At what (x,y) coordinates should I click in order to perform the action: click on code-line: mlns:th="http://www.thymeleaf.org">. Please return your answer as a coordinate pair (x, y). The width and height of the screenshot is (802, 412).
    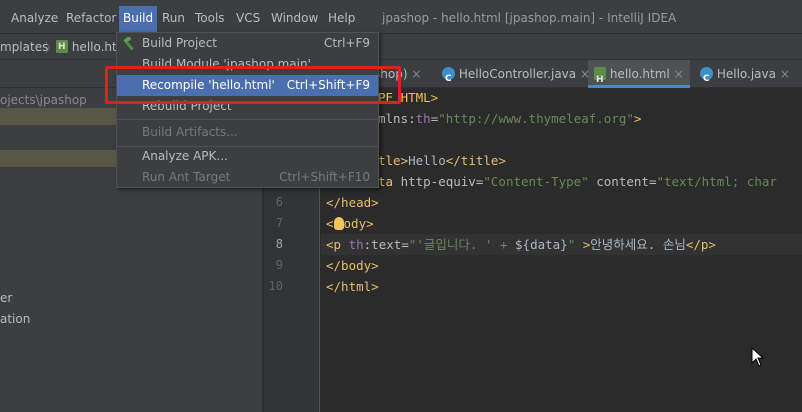
    Looking at the image, I should click on (510, 118).